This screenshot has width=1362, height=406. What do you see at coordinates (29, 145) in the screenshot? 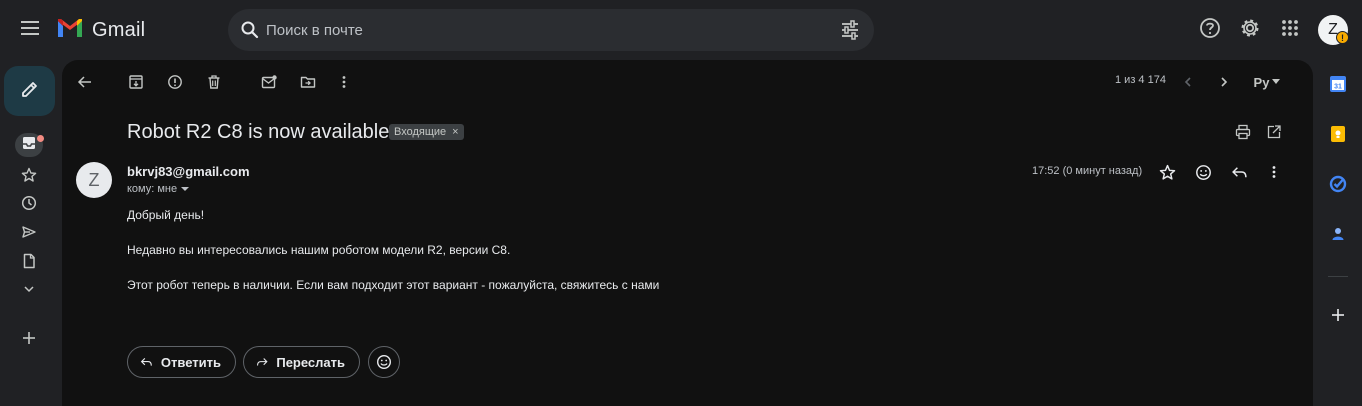
I see `inbox-icon` at bounding box center [29, 145].